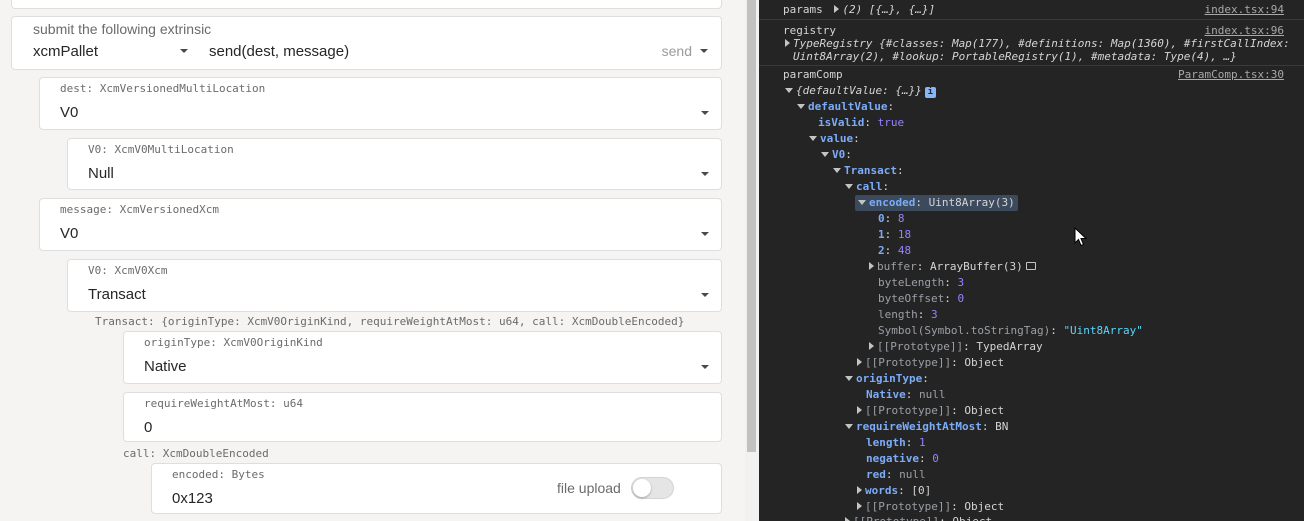 The height and width of the screenshot is (521, 1304). I want to click on key: Transact, so click(870, 170).